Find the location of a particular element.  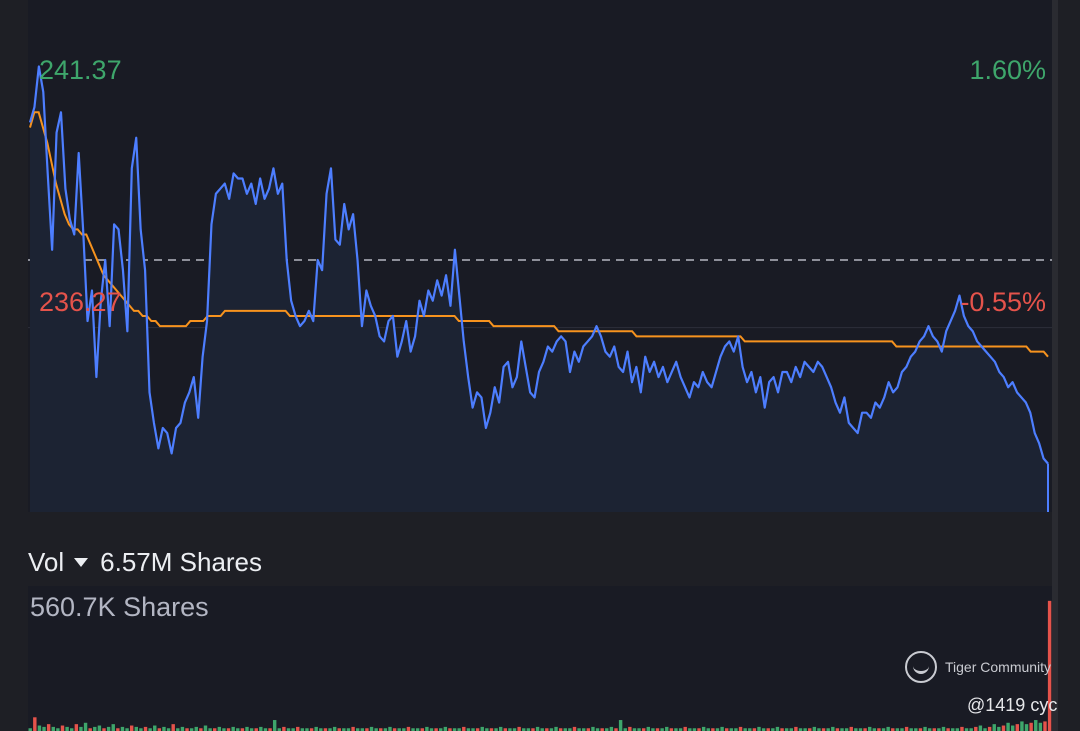

watermark-brand: Tiger Community is located at coordinates (998, 667).